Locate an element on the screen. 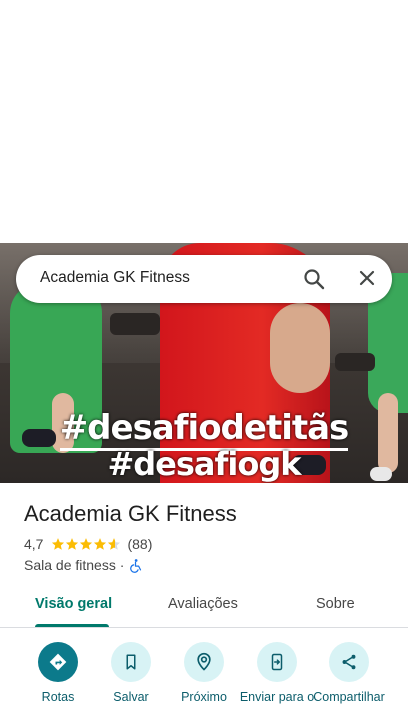 The width and height of the screenshot is (408, 726). save-label: Salvar is located at coordinates (131, 697).